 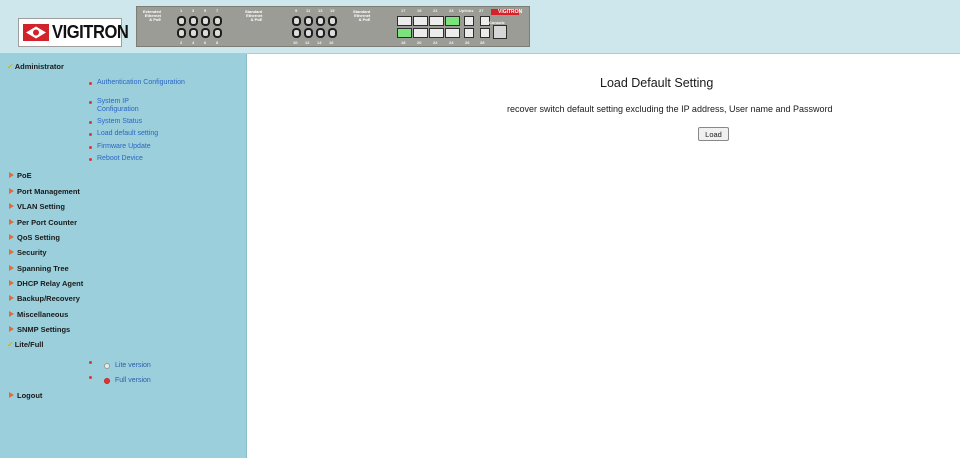 What do you see at coordinates (205, 42) in the screenshot?
I see `port-num: 6` at bounding box center [205, 42].